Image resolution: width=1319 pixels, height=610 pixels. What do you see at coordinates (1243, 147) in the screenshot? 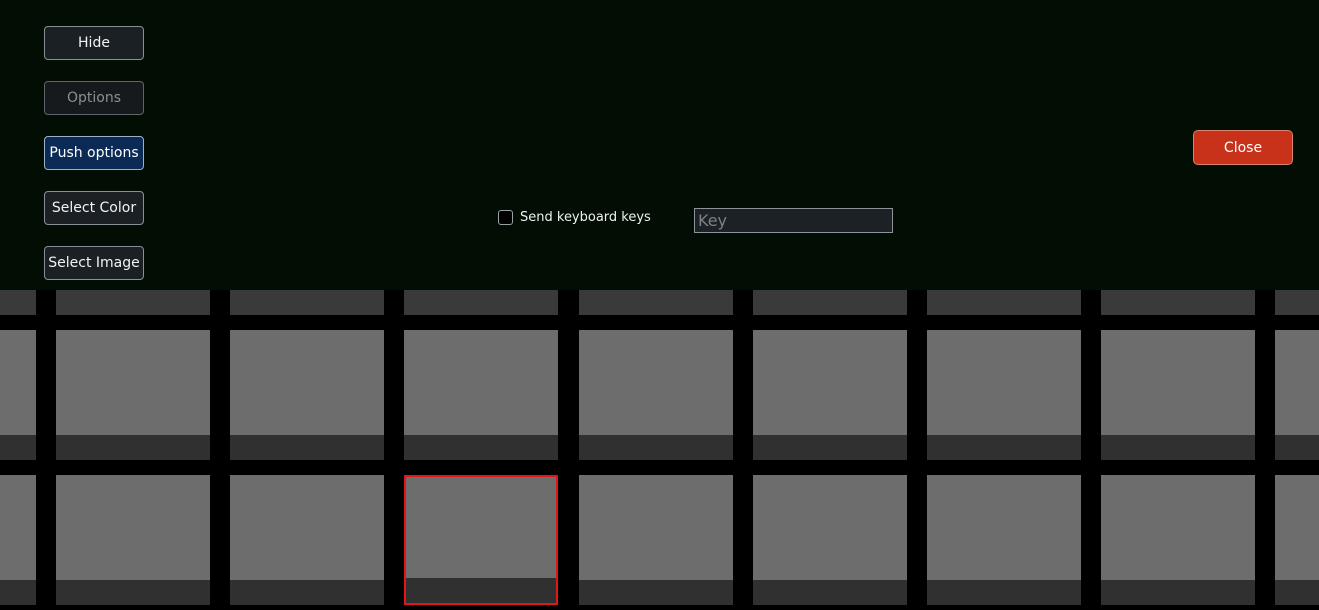
I see `close-button: Close` at bounding box center [1243, 147].